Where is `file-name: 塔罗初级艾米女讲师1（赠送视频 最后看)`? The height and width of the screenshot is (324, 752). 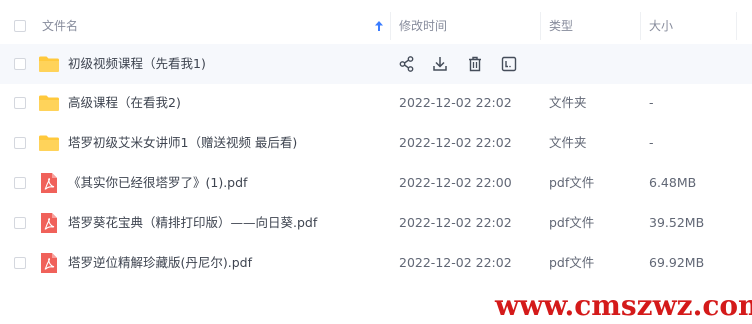
file-name: 塔罗初级艾米女讲师1（赠送视频 最后看) is located at coordinates (182, 143).